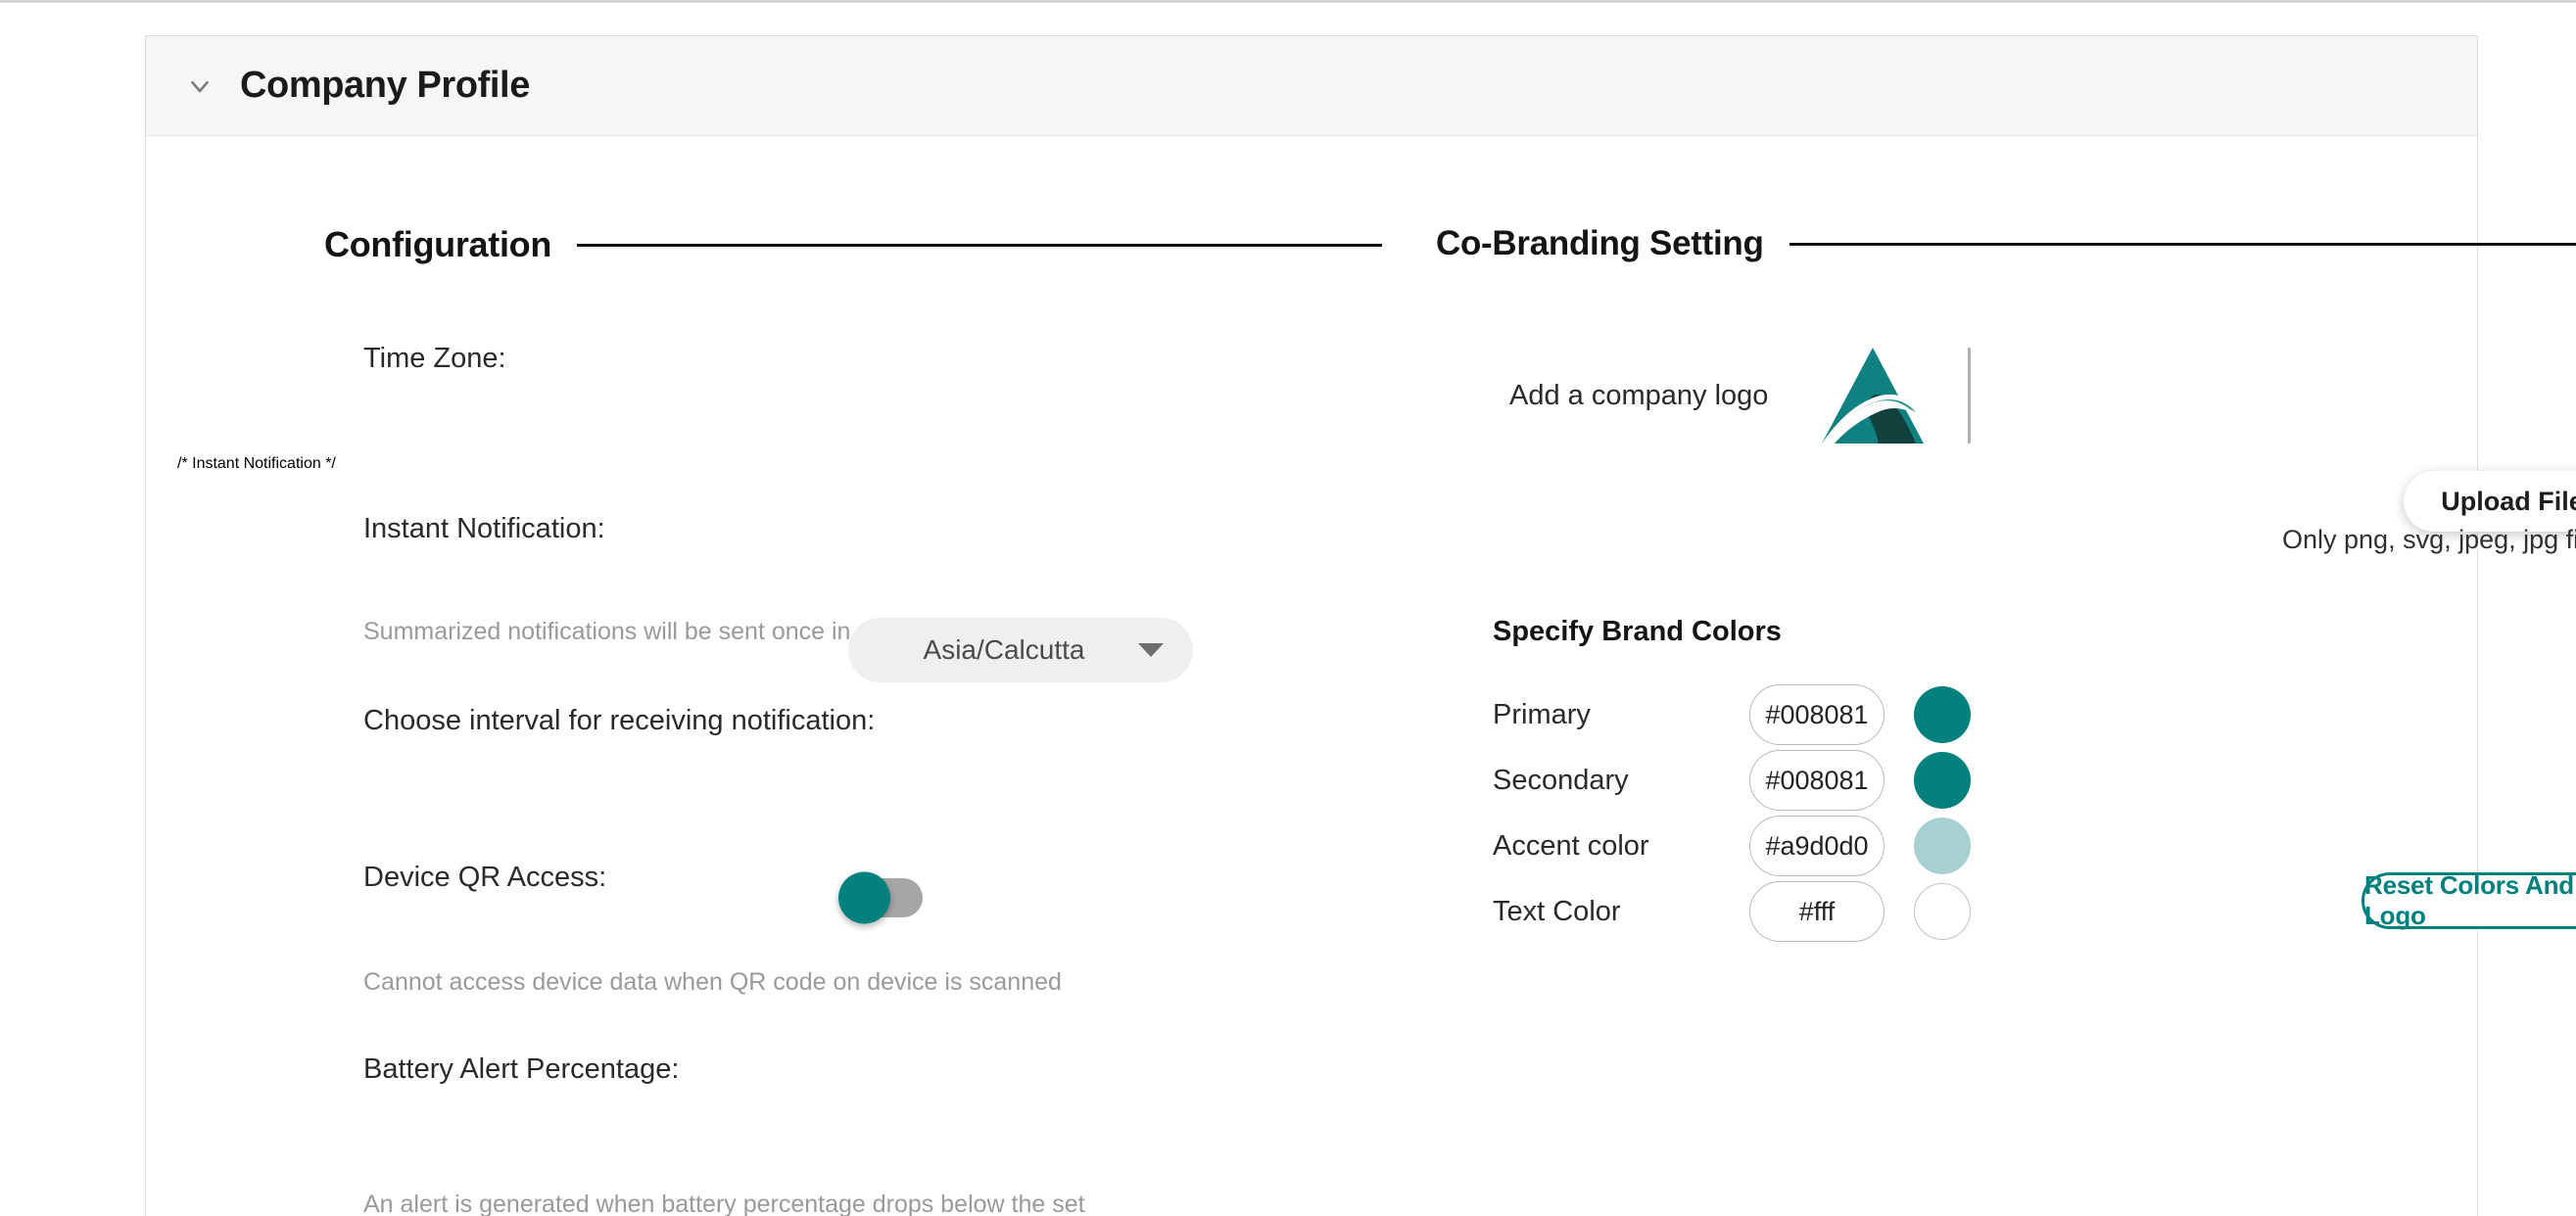 The height and width of the screenshot is (1216, 2576). What do you see at coordinates (1638, 631) in the screenshot?
I see `brand-colors-title: Specify Brand Colors` at bounding box center [1638, 631].